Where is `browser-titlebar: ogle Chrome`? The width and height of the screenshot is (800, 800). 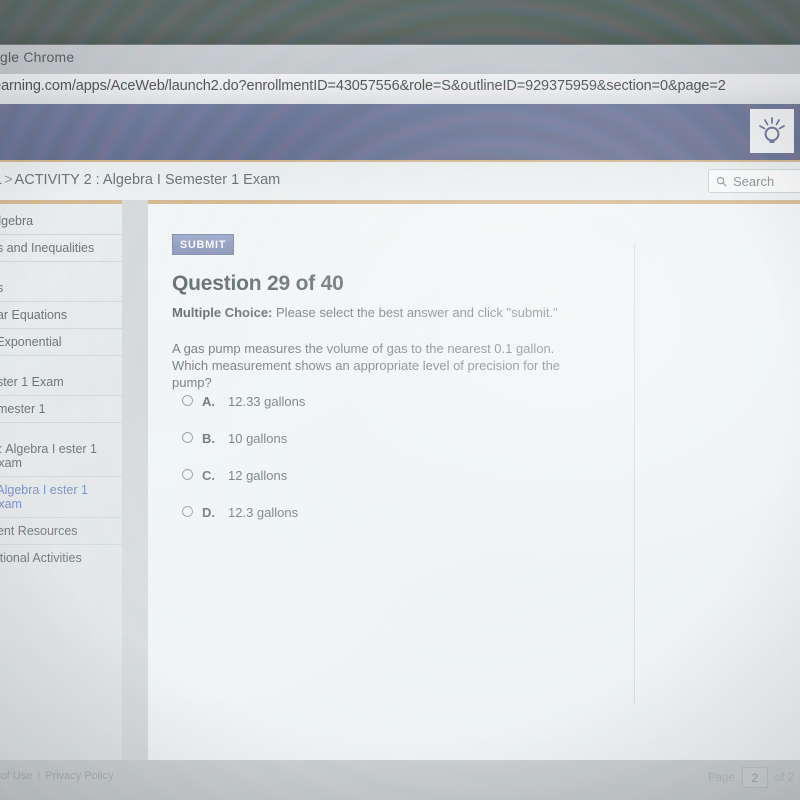
browser-titlebar: ogle Chrome is located at coordinates (400, 59).